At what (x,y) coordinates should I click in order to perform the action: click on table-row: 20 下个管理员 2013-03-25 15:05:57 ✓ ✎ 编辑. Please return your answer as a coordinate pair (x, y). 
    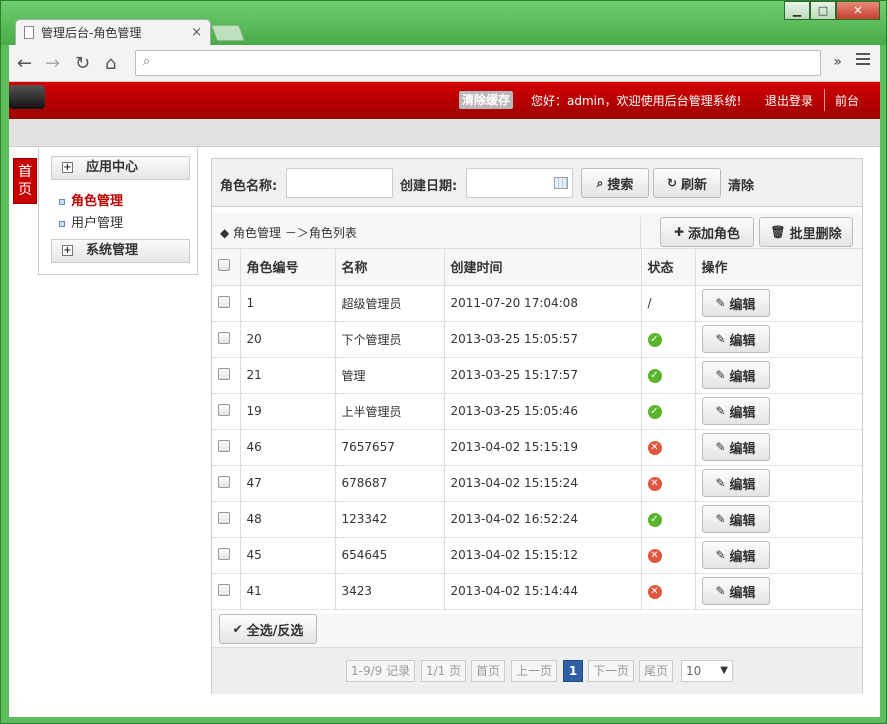
    Looking at the image, I should click on (537, 339).